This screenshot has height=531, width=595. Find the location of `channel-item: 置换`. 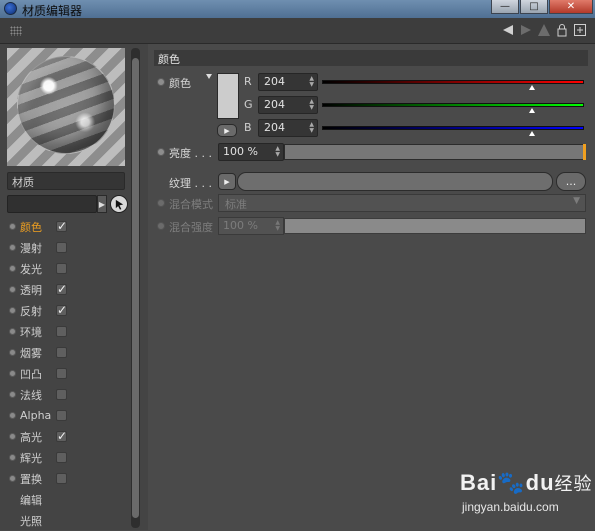

channel-item: 置换 is located at coordinates (65, 478).